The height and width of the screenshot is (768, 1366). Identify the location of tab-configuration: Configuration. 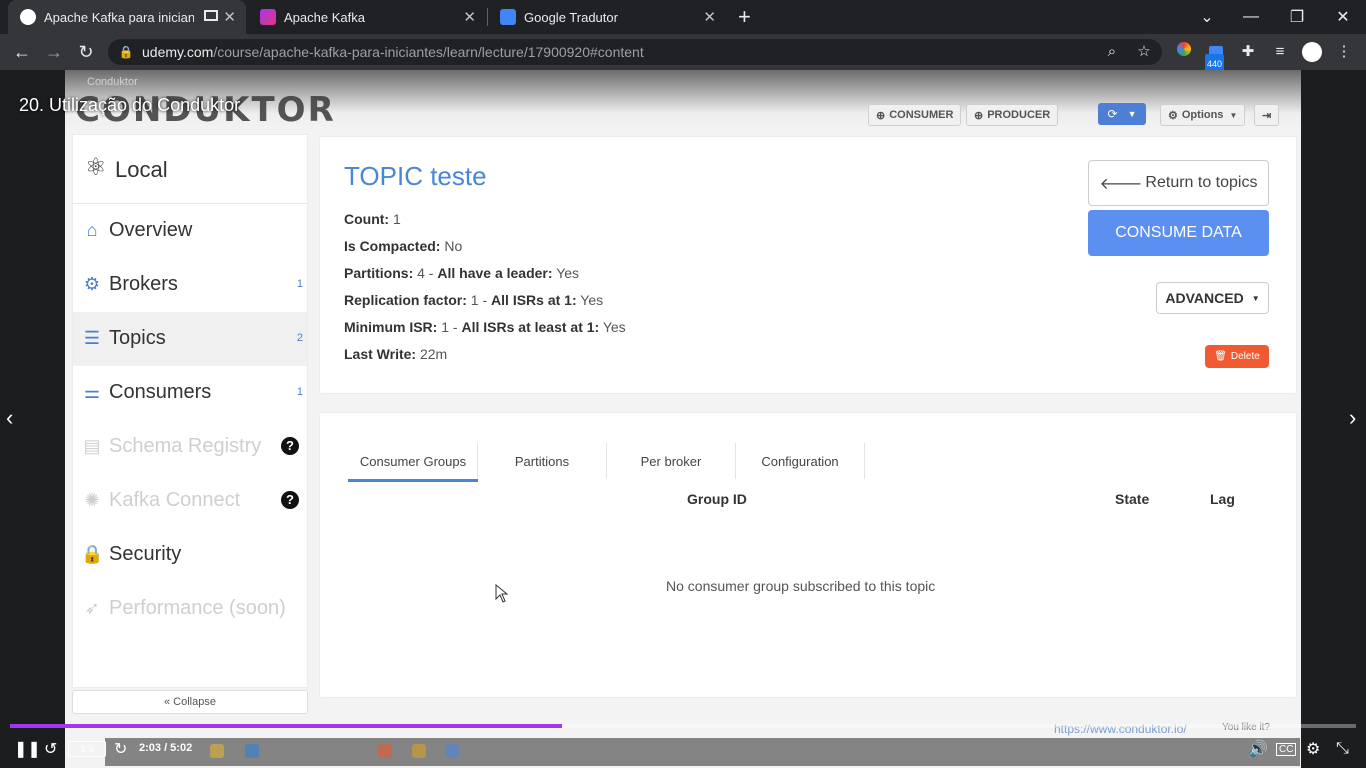
(800, 461).